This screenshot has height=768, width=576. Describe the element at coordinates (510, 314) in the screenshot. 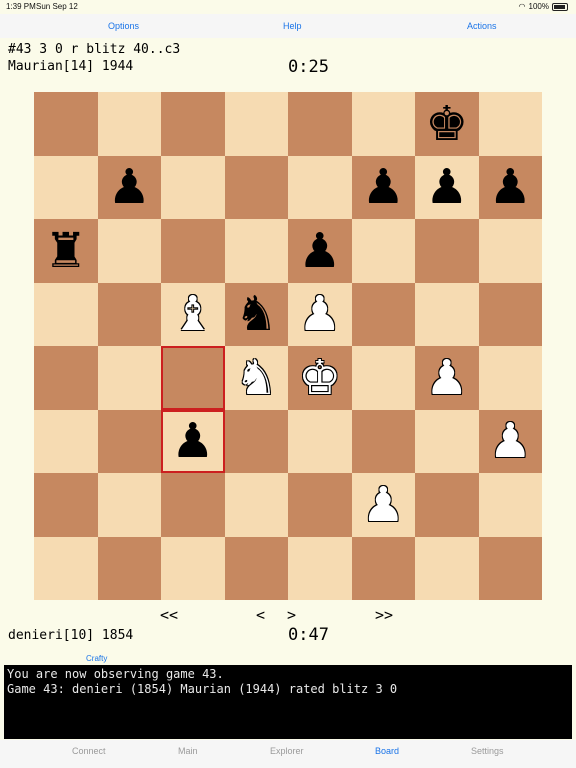

I see `square-h5` at that location.